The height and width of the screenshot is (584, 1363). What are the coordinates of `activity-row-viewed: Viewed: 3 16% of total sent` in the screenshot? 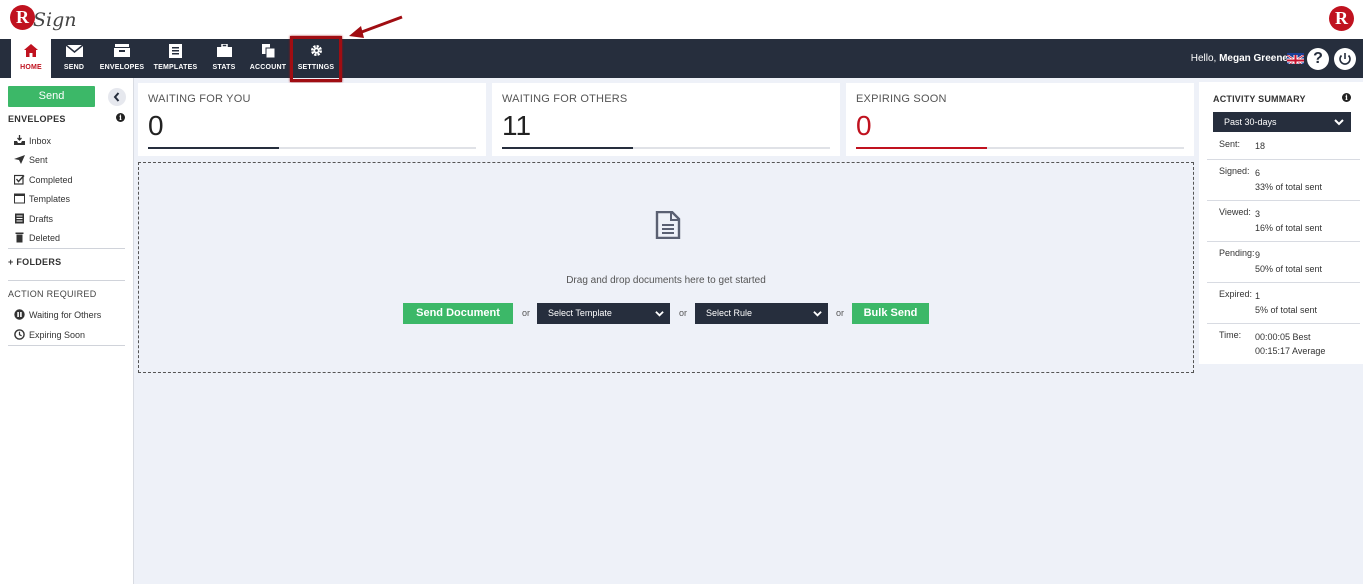 It's located at (1283, 224).